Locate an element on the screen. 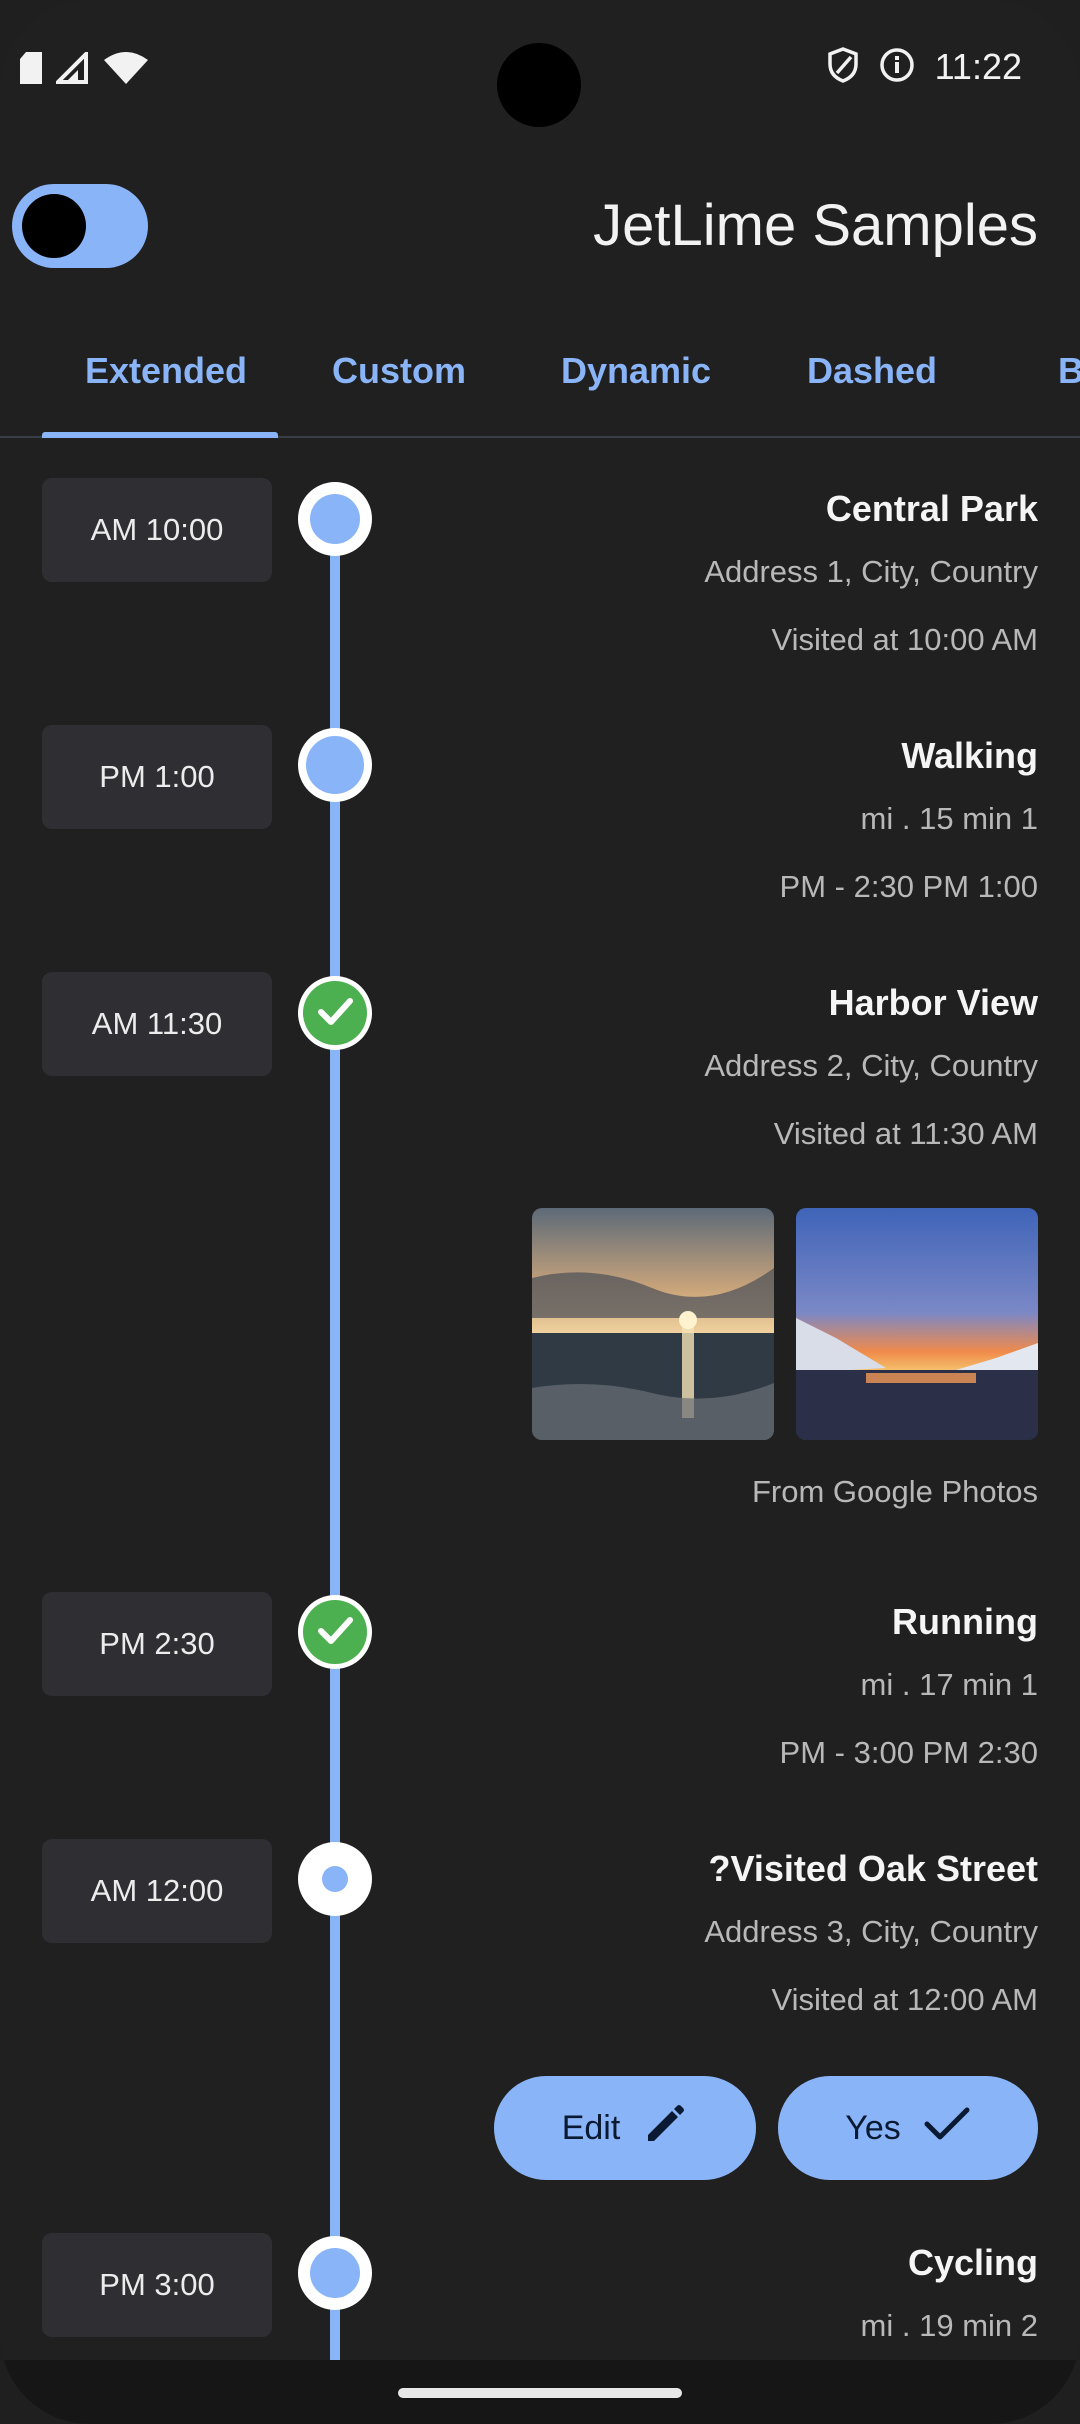 The width and height of the screenshot is (1080, 2424). tab-custom: Custom is located at coordinates (399, 371).